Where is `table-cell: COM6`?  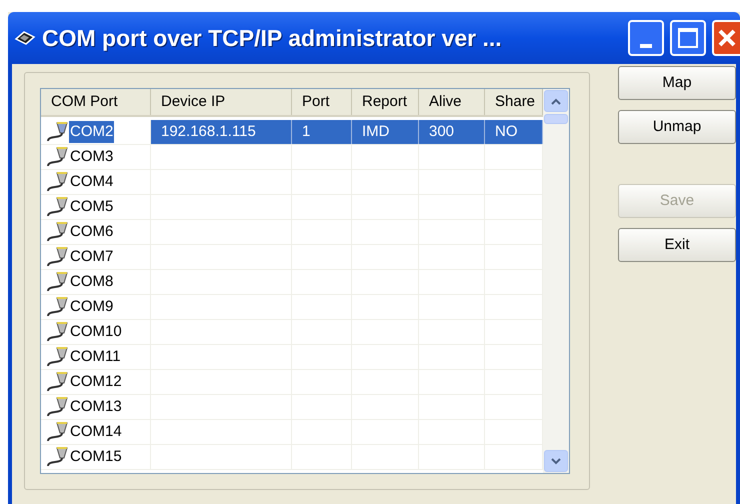
table-cell: COM6 is located at coordinates (91, 232).